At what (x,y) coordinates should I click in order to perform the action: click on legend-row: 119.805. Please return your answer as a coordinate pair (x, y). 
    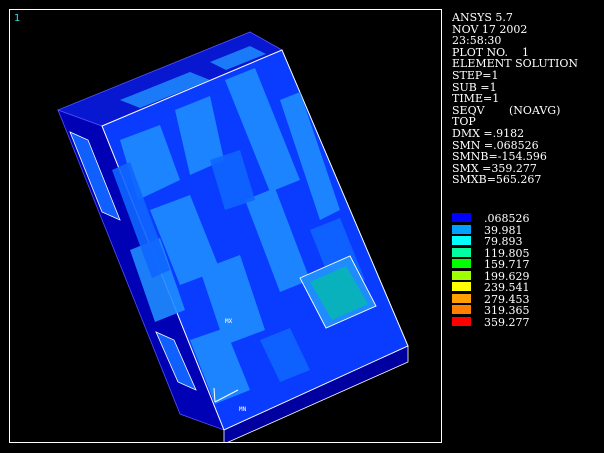
    Looking at the image, I should click on (527, 253).